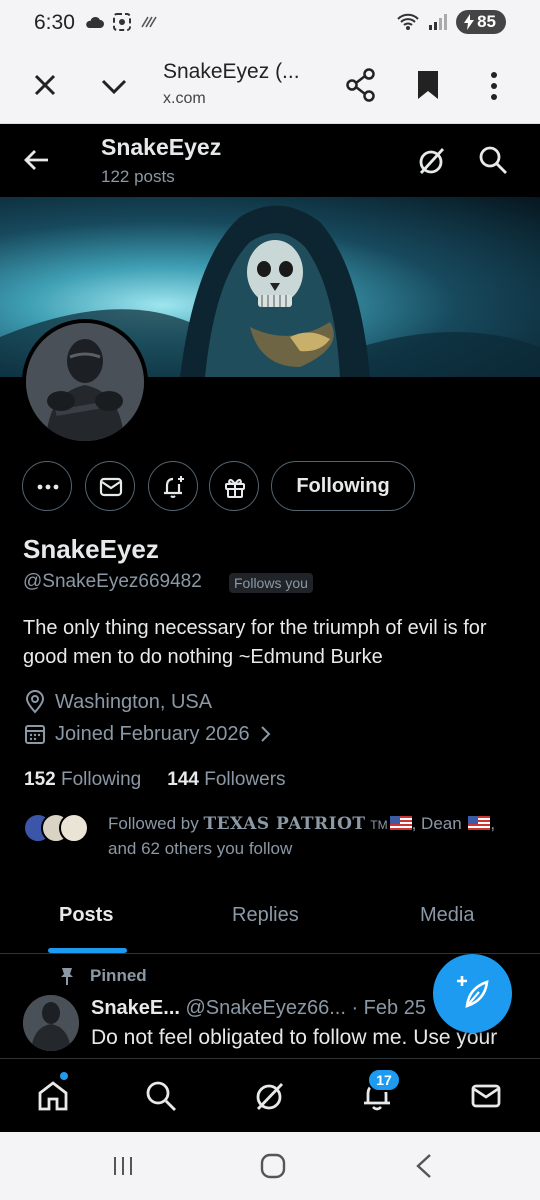  I want to click on wifi-icon, so click(408, 21).